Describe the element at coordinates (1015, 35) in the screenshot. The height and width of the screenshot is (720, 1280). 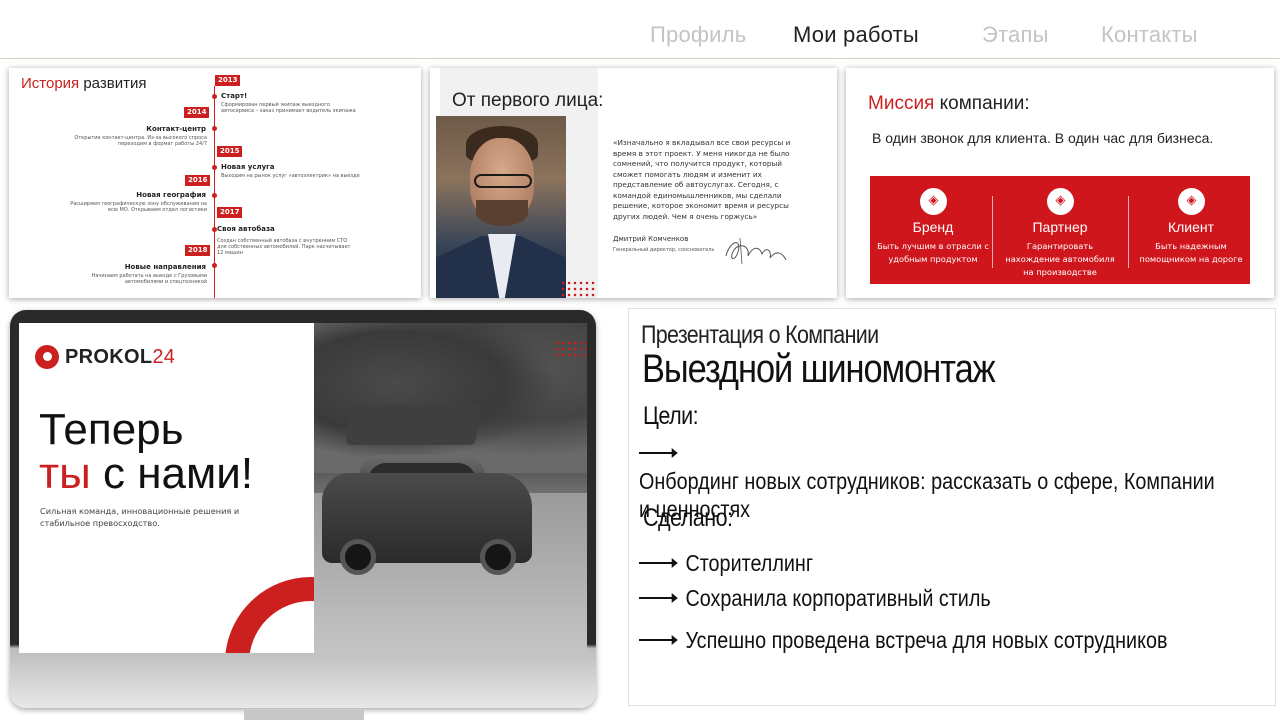
I see `nav-item-stages: Этапы` at that location.